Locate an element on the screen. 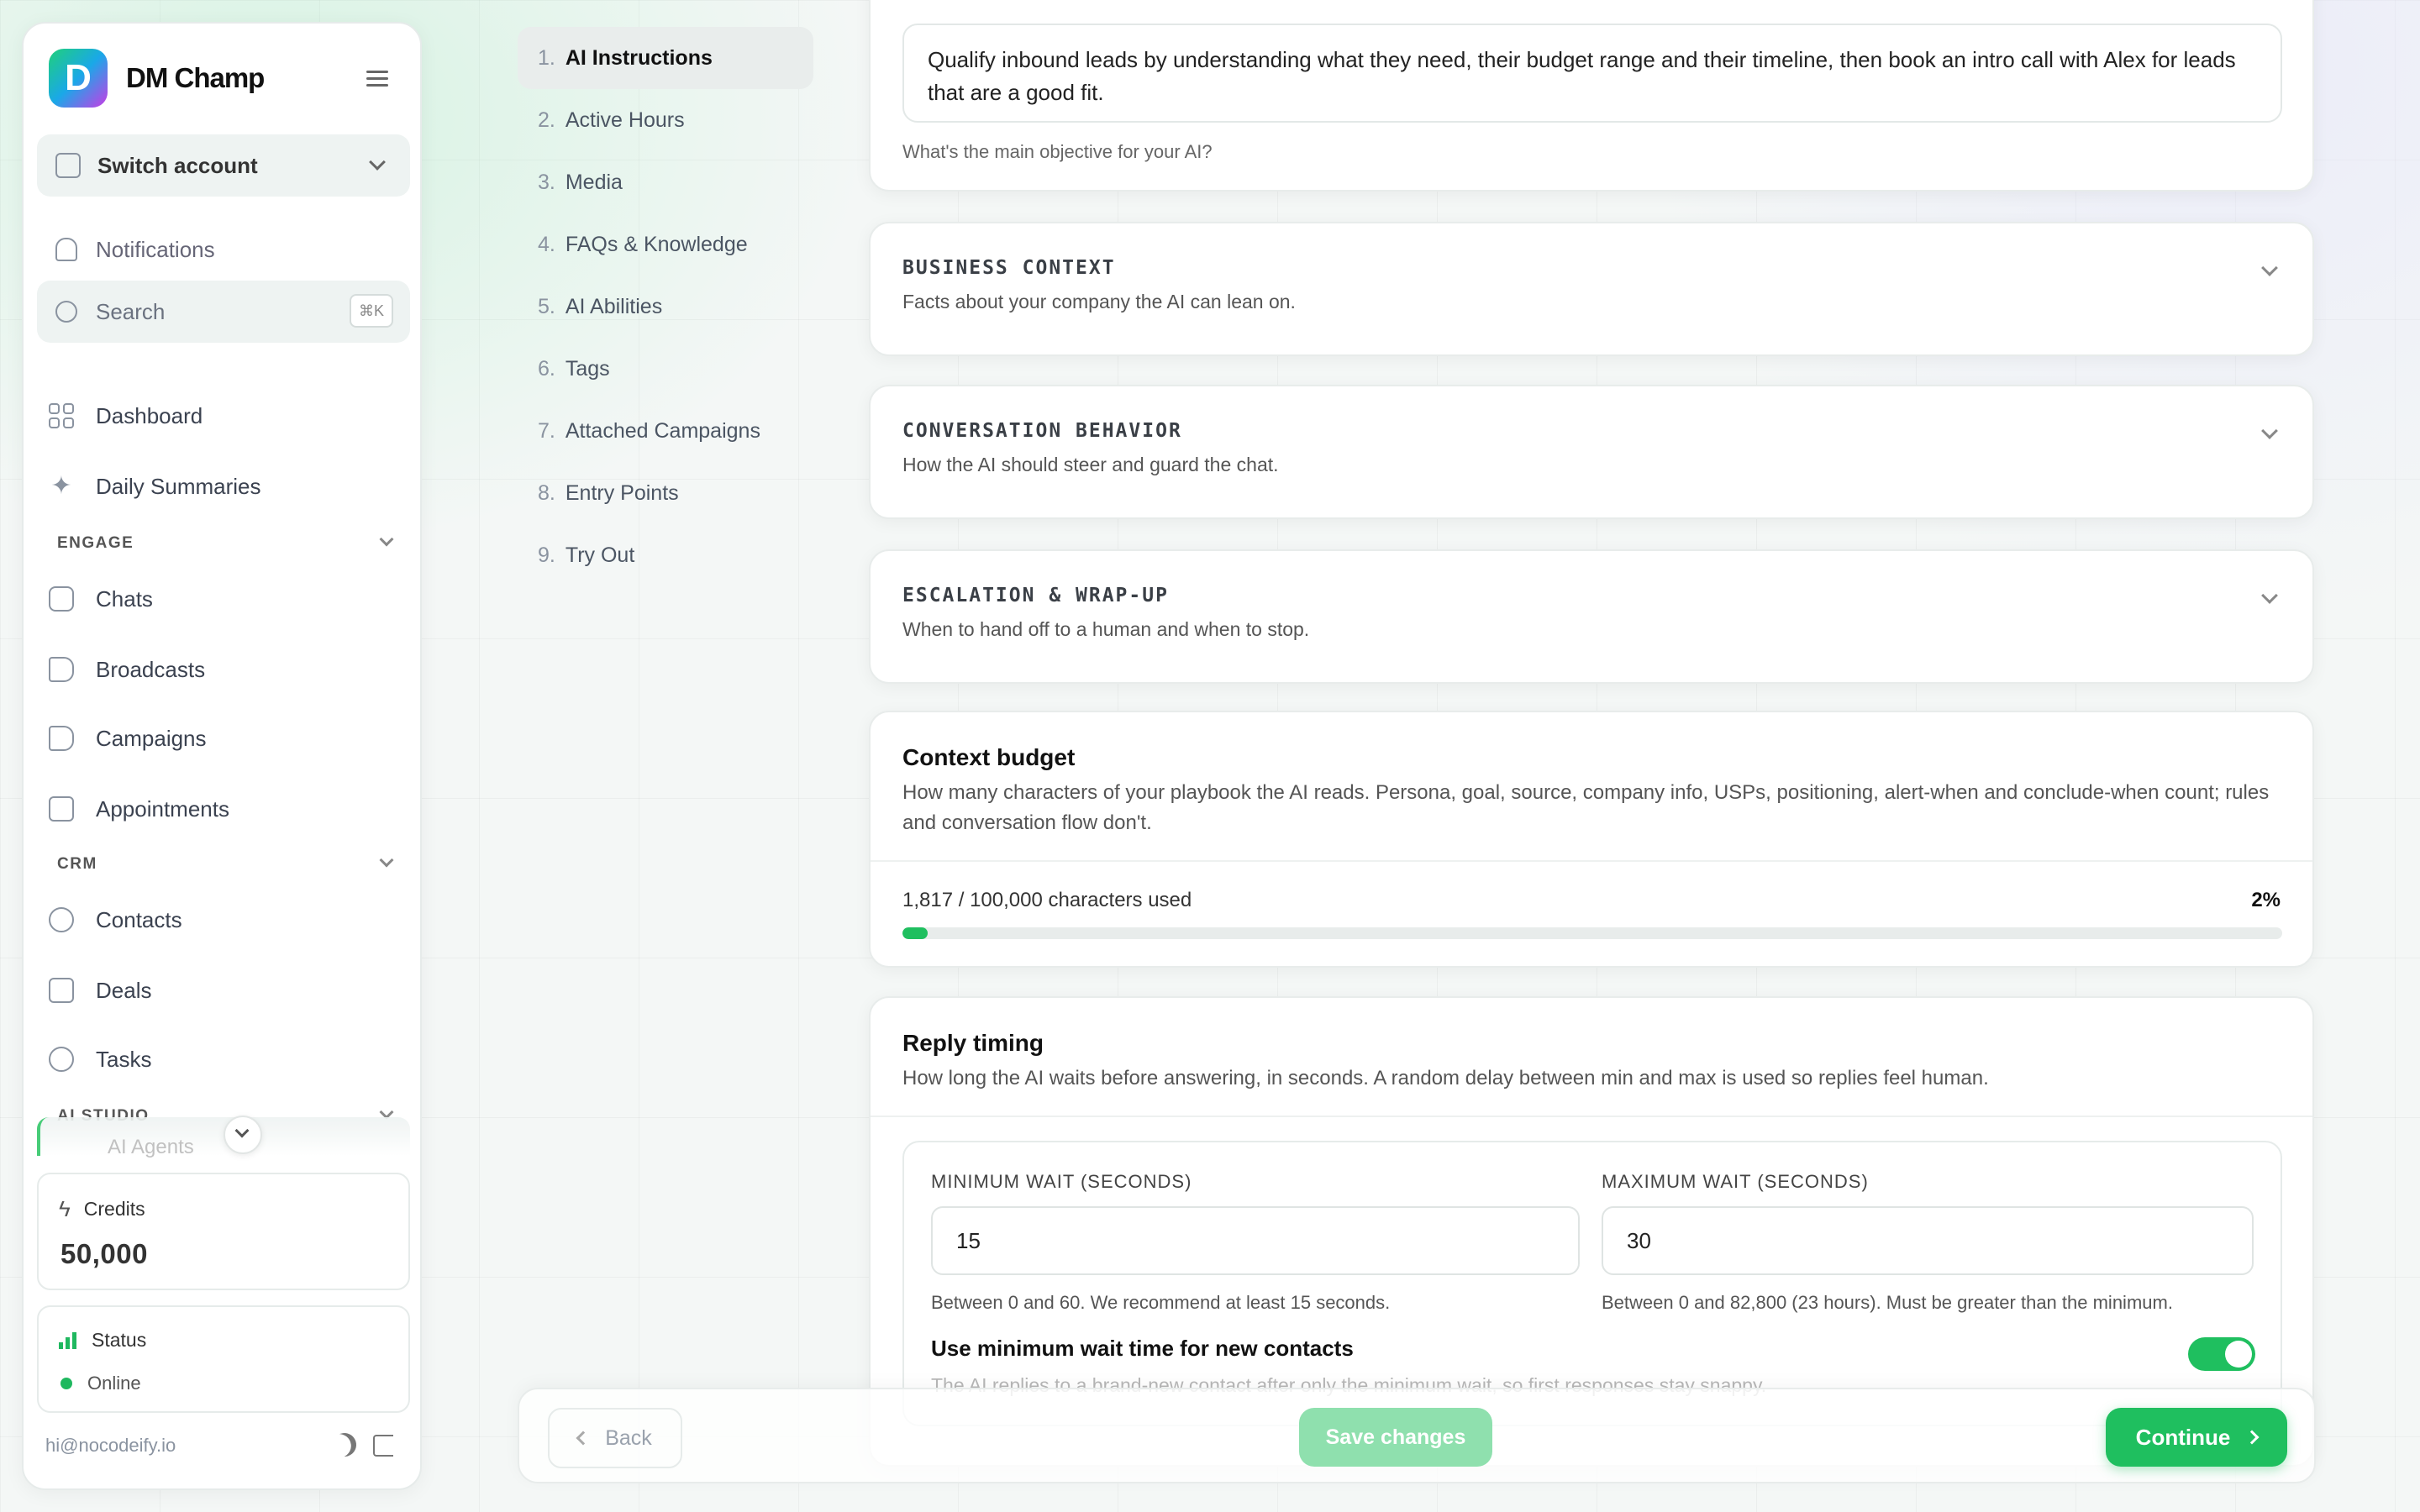  logout-icon is located at coordinates (383, 1446).